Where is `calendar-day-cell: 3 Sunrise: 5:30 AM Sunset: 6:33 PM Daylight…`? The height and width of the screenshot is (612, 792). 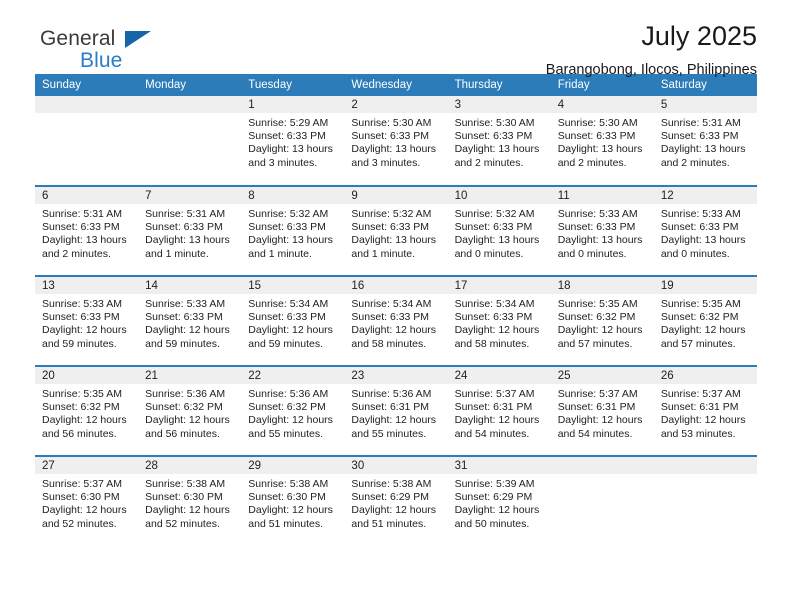 calendar-day-cell: 3 Sunrise: 5:30 AM Sunset: 6:33 PM Daylight… is located at coordinates (499, 141).